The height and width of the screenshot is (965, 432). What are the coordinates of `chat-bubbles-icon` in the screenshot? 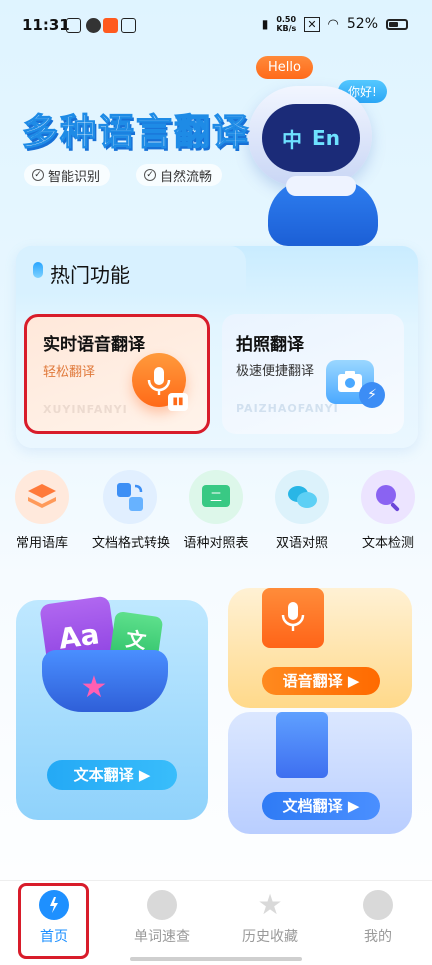 It's located at (302, 497).